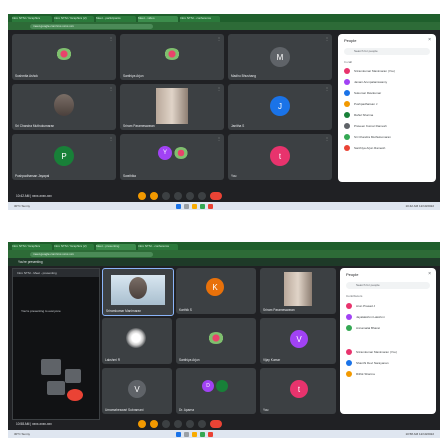 This screenshot has height=444, width=448. I want to click on participant-tile: t ⋮ You, so click(280, 157).